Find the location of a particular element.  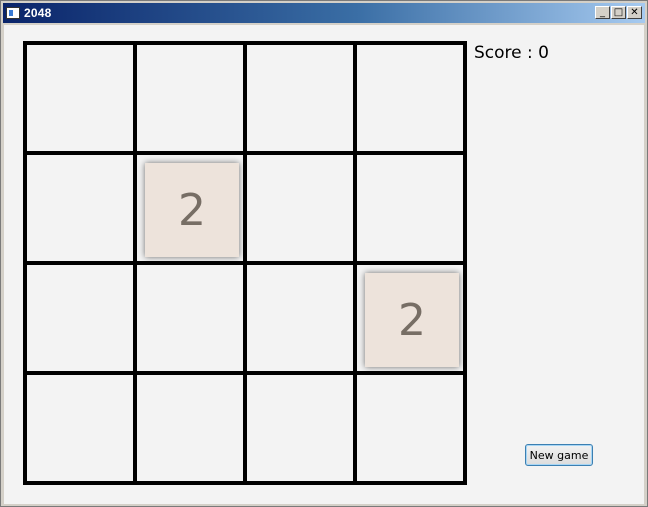

grid-line-horizontal is located at coordinates (245, 483).